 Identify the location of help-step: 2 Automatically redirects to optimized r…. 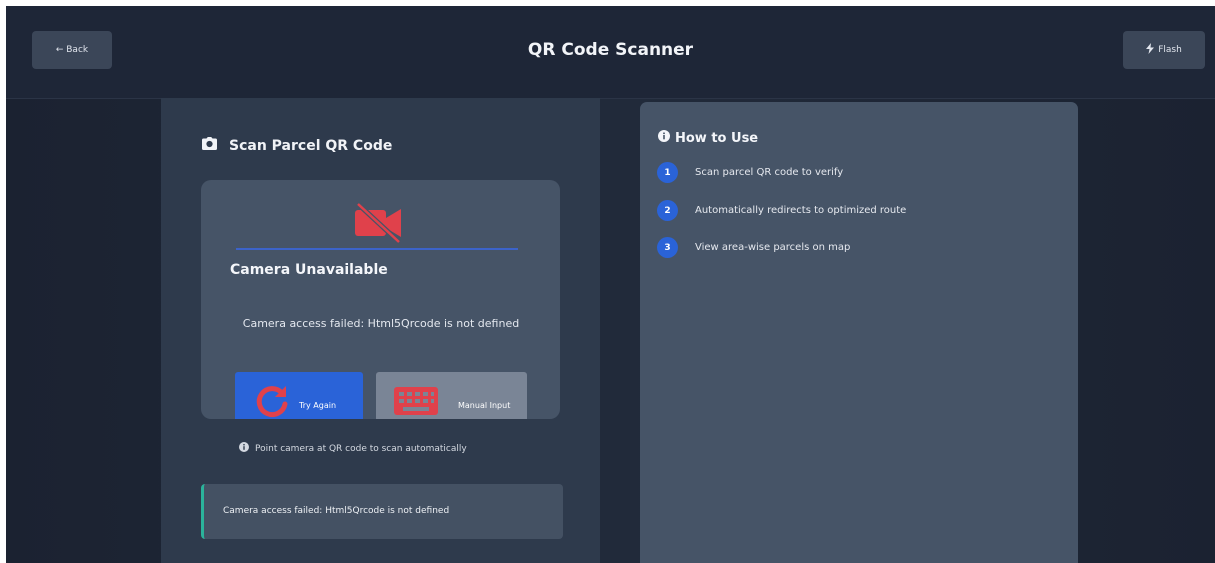
(781, 210).